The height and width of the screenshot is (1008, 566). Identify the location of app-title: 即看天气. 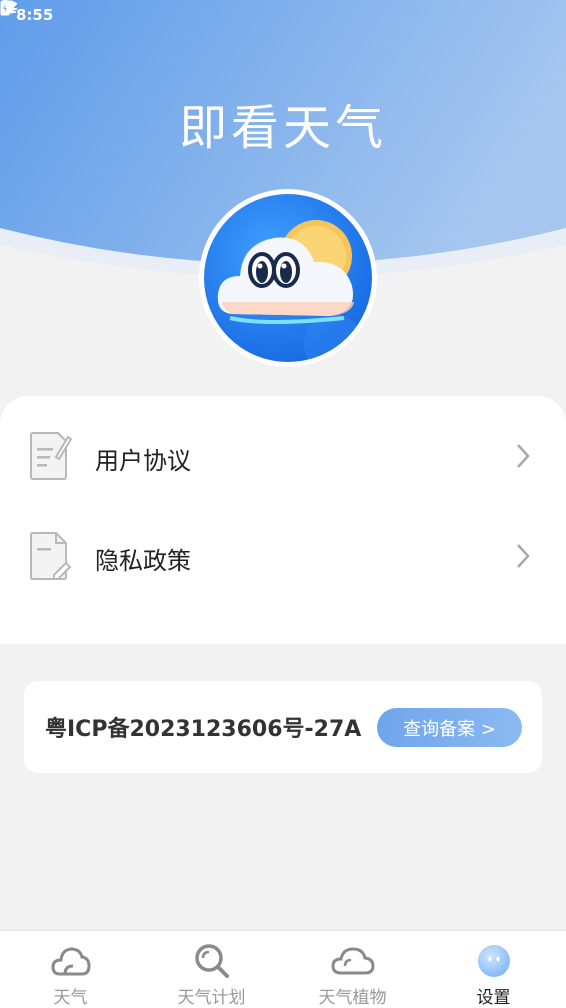
(282, 128).